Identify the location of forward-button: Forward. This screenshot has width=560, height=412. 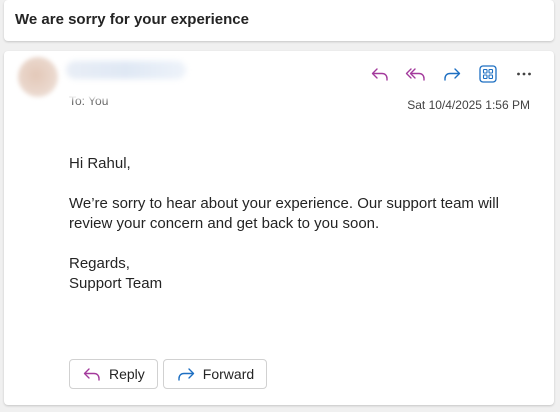
(215, 374).